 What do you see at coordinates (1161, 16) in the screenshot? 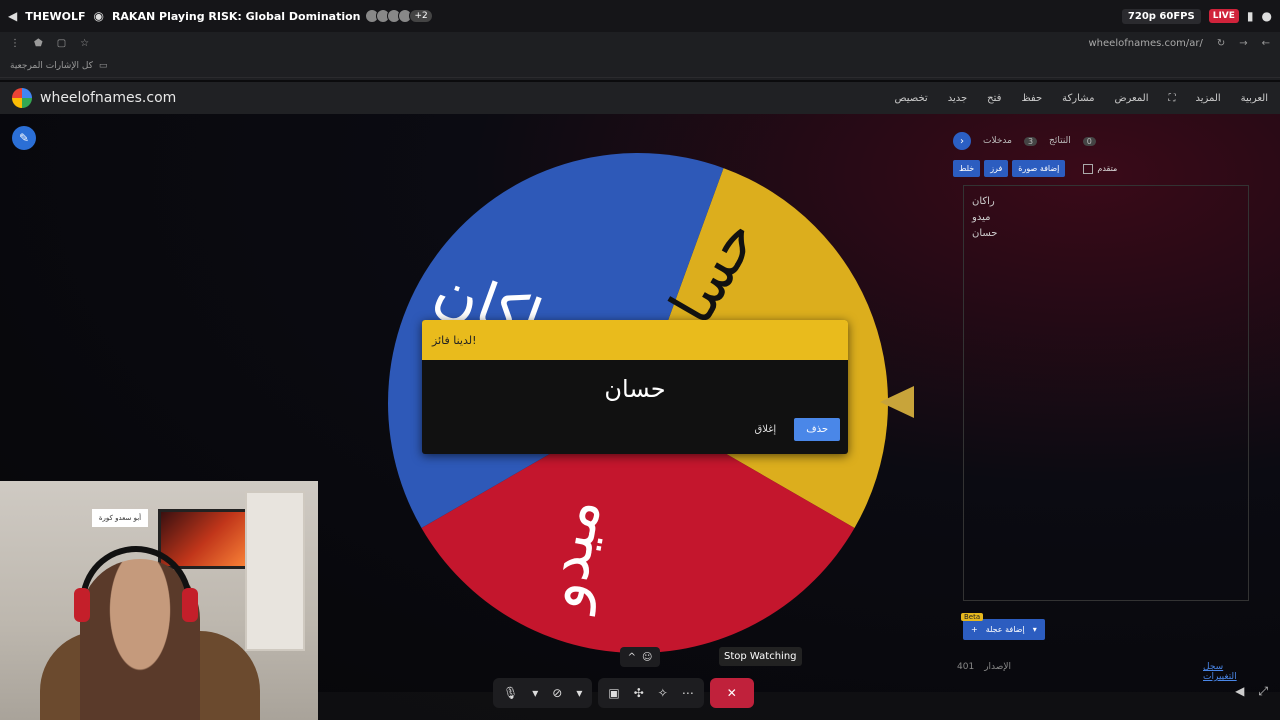
I see `quality-badge: 720p 60FPS` at bounding box center [1161, 16].